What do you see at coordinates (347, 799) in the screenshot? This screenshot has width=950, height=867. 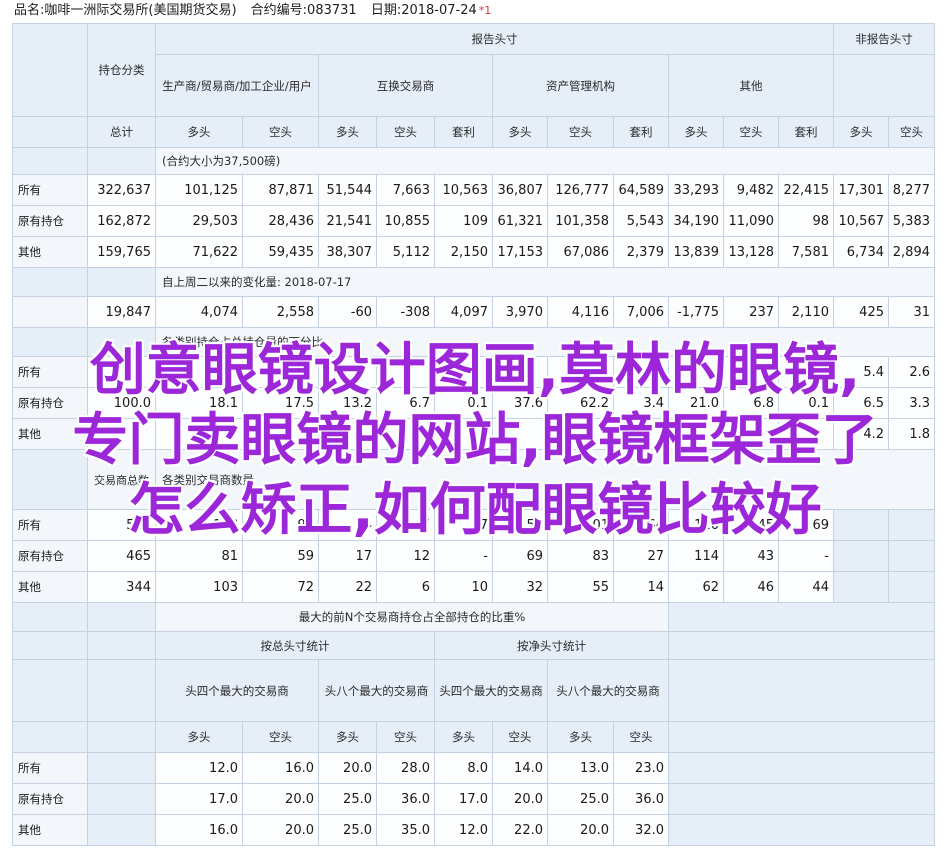 I see `cell: 25.0` at bounding box center [347, 799].